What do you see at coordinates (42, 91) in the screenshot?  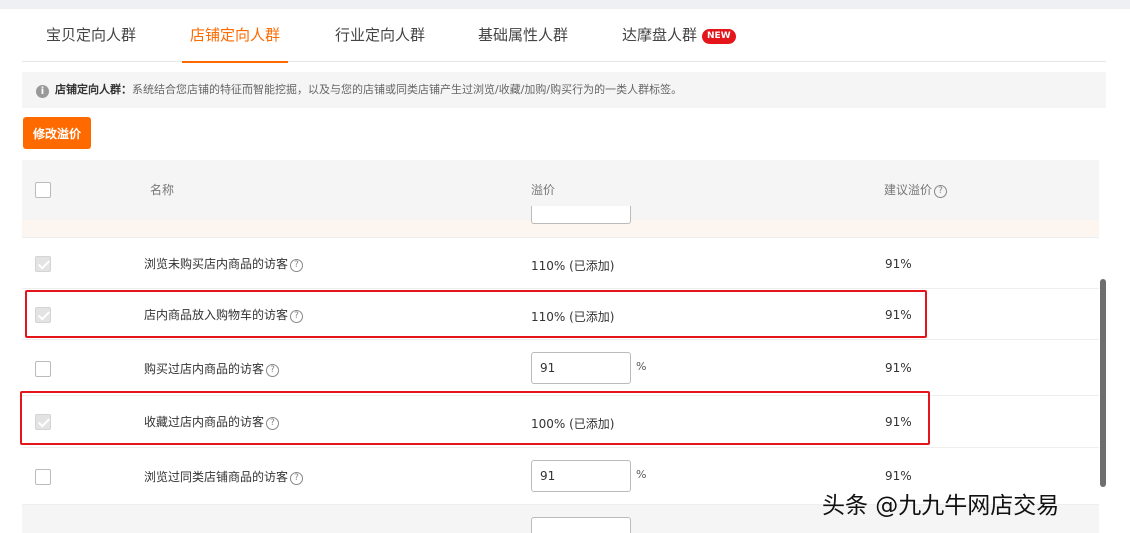 I see `info-icon: i` at bounding box center [42, 91].